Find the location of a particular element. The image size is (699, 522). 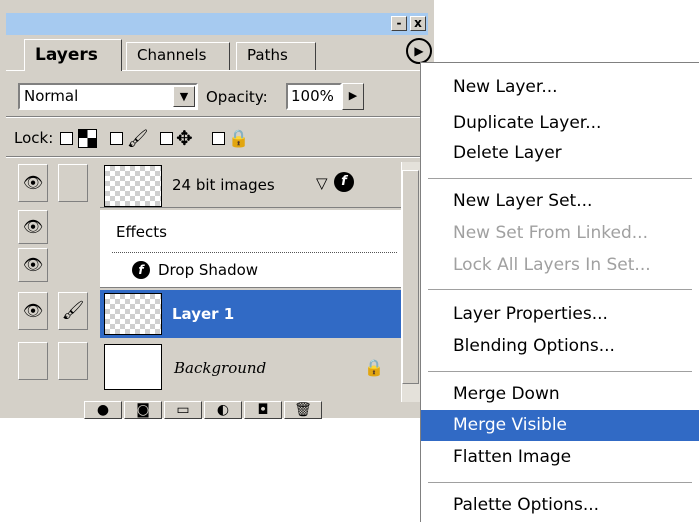

menu-item-delete-layer: Delete Layer is located at coordinates (560, 153).